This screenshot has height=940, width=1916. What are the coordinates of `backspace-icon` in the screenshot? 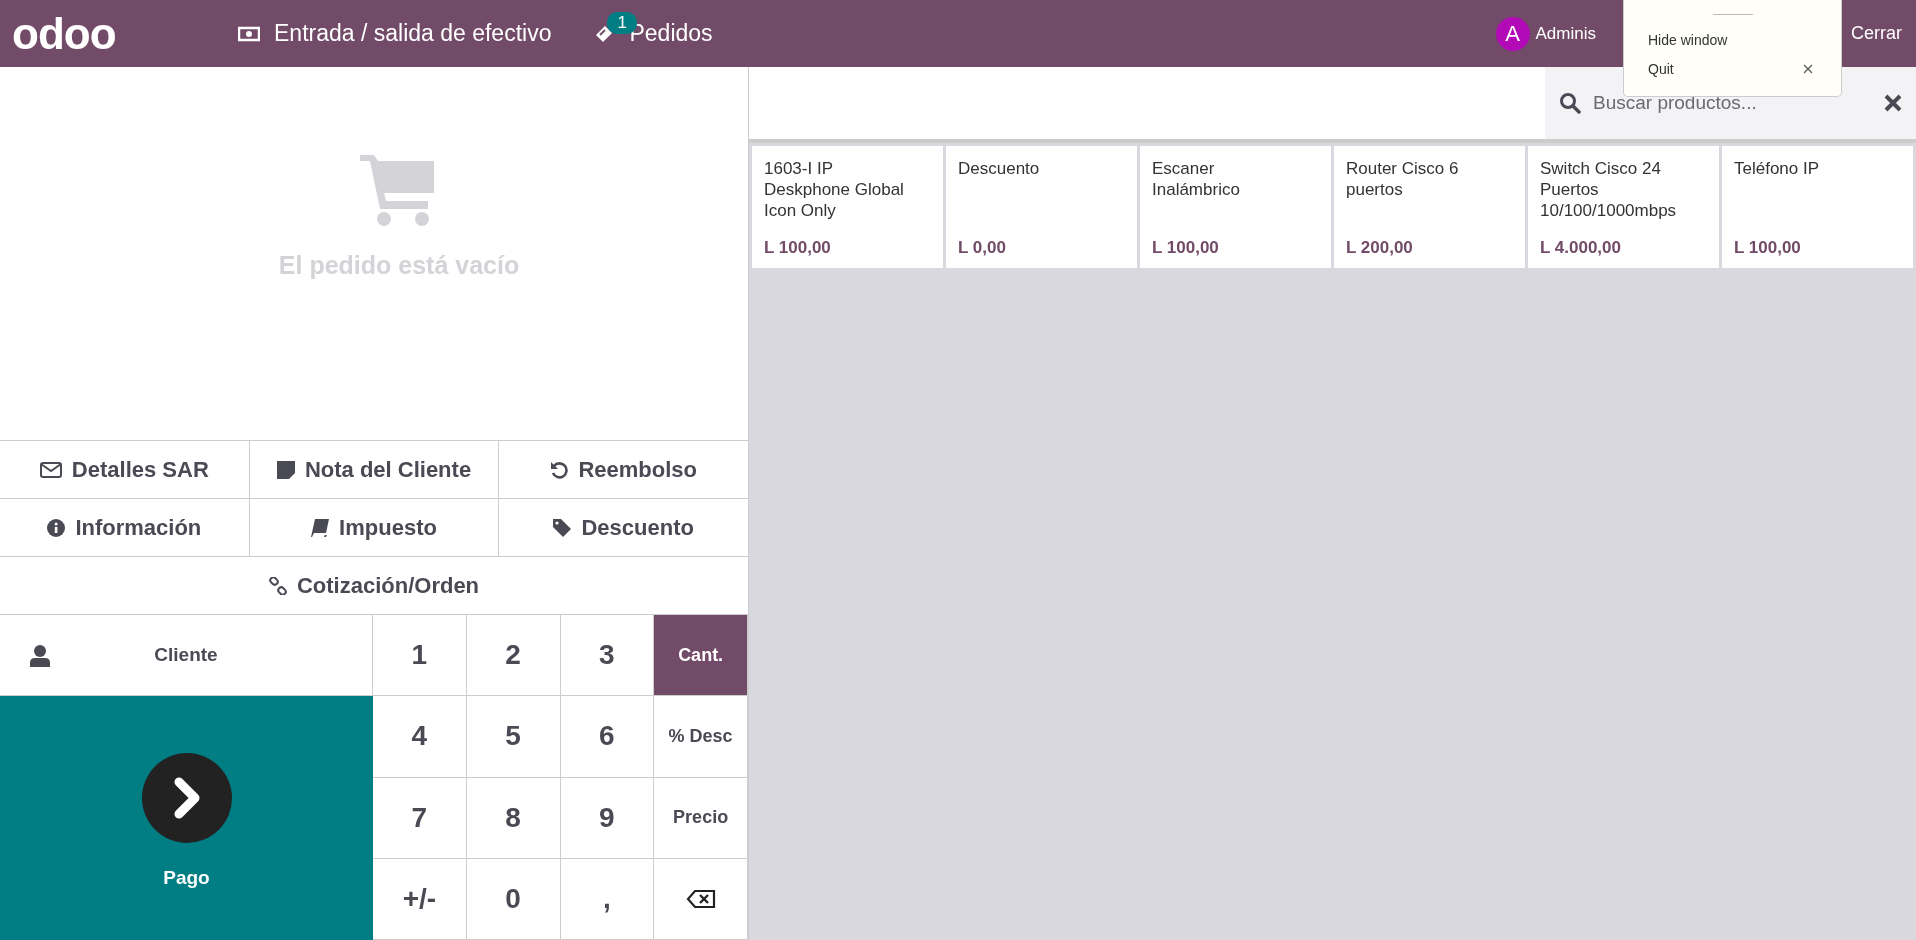 It's located at (700, 898).